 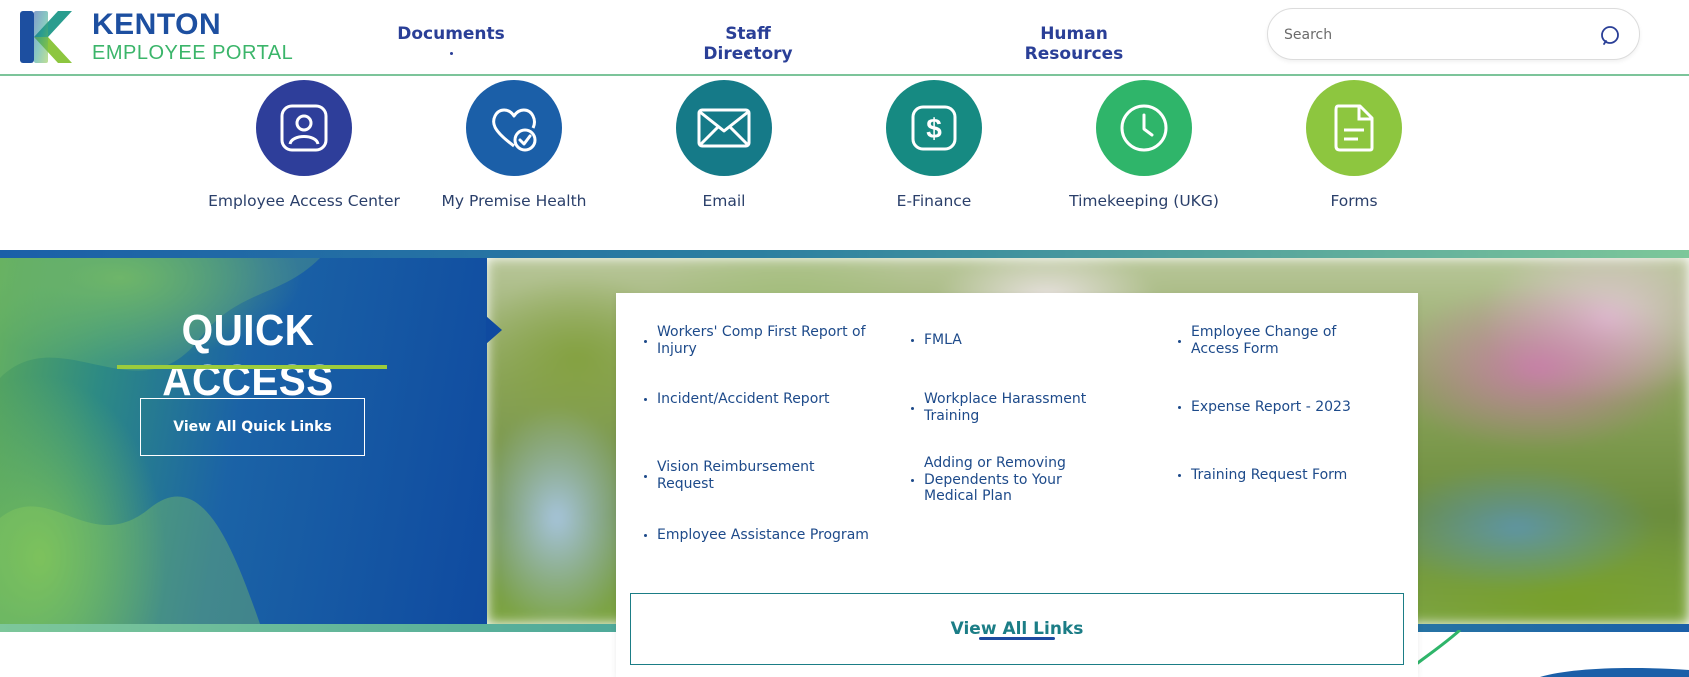 I want to click on link-training-request-form: Training Request Form, so click(x=1293, y=475).